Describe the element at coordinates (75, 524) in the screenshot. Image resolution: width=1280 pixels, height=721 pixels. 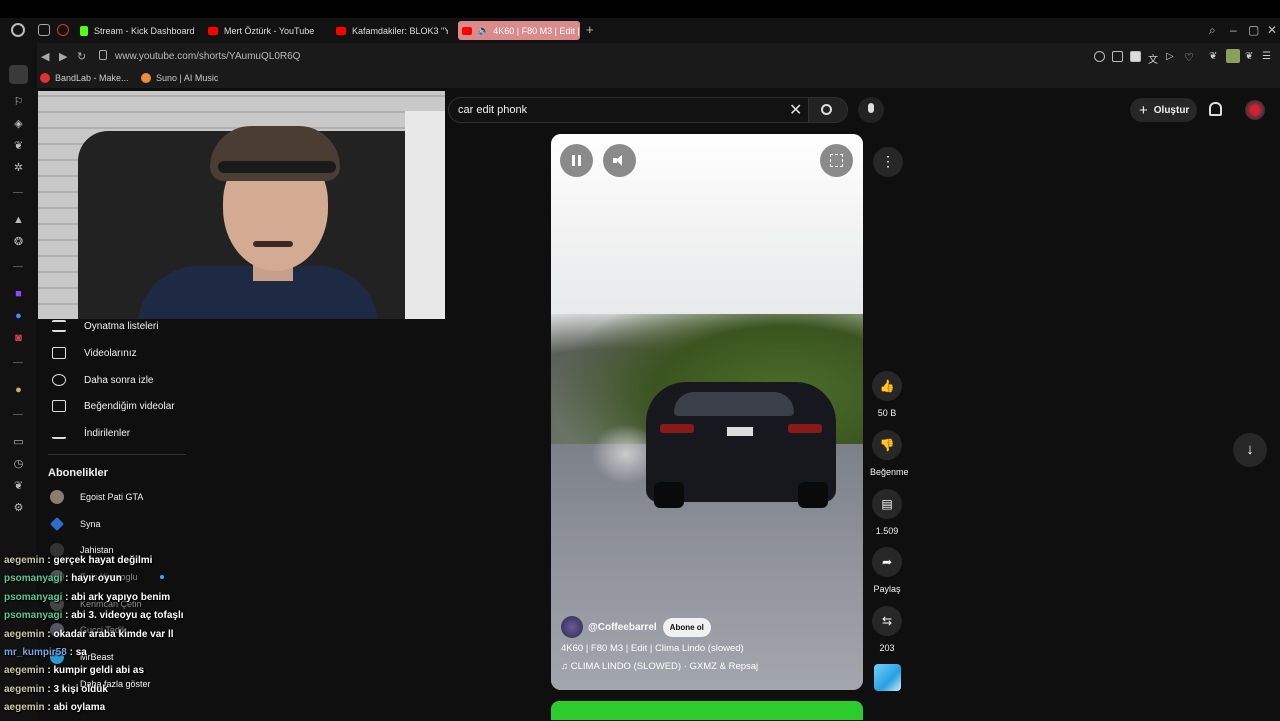
I see `subscription-item: Syna` at that location.